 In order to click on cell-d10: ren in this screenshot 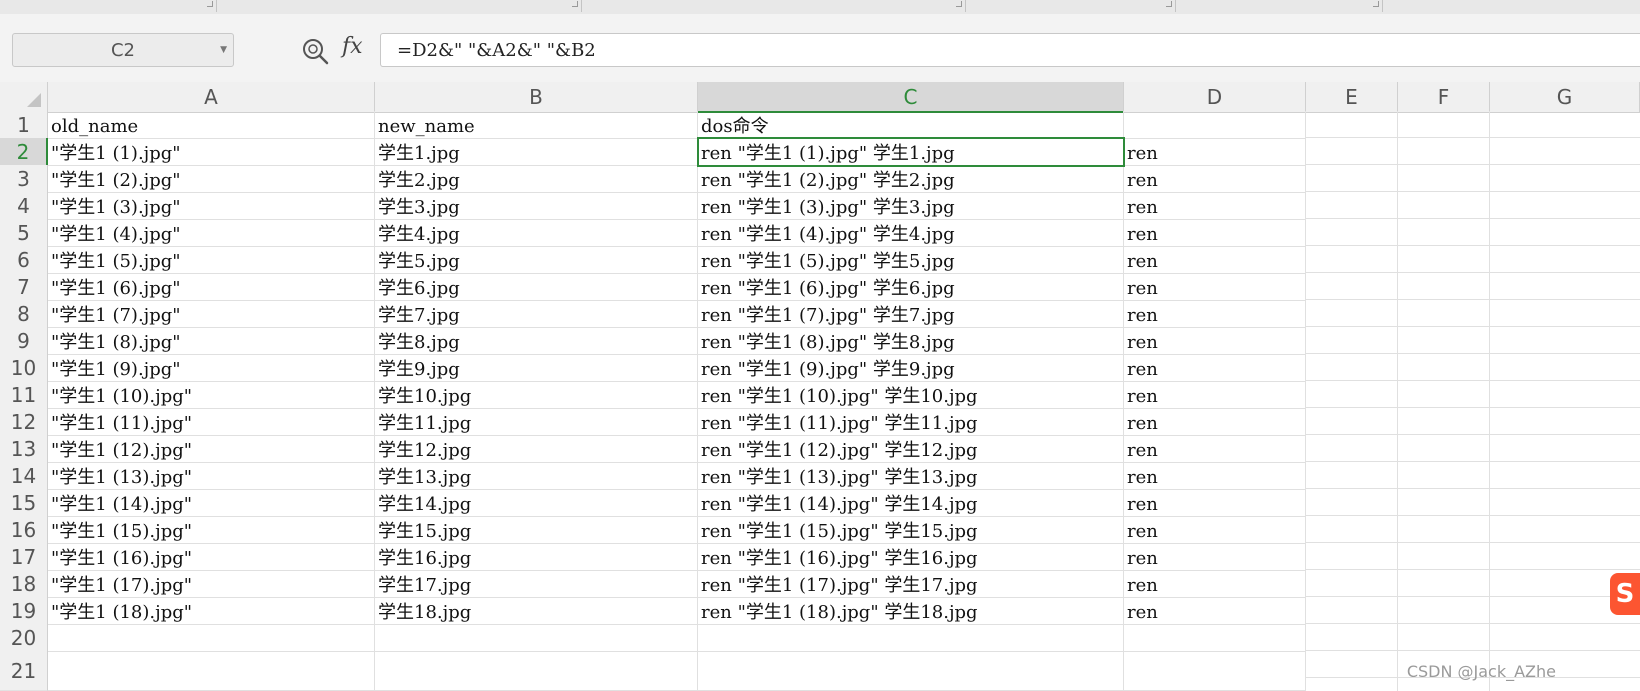, I will do `click(1215, 368)`.